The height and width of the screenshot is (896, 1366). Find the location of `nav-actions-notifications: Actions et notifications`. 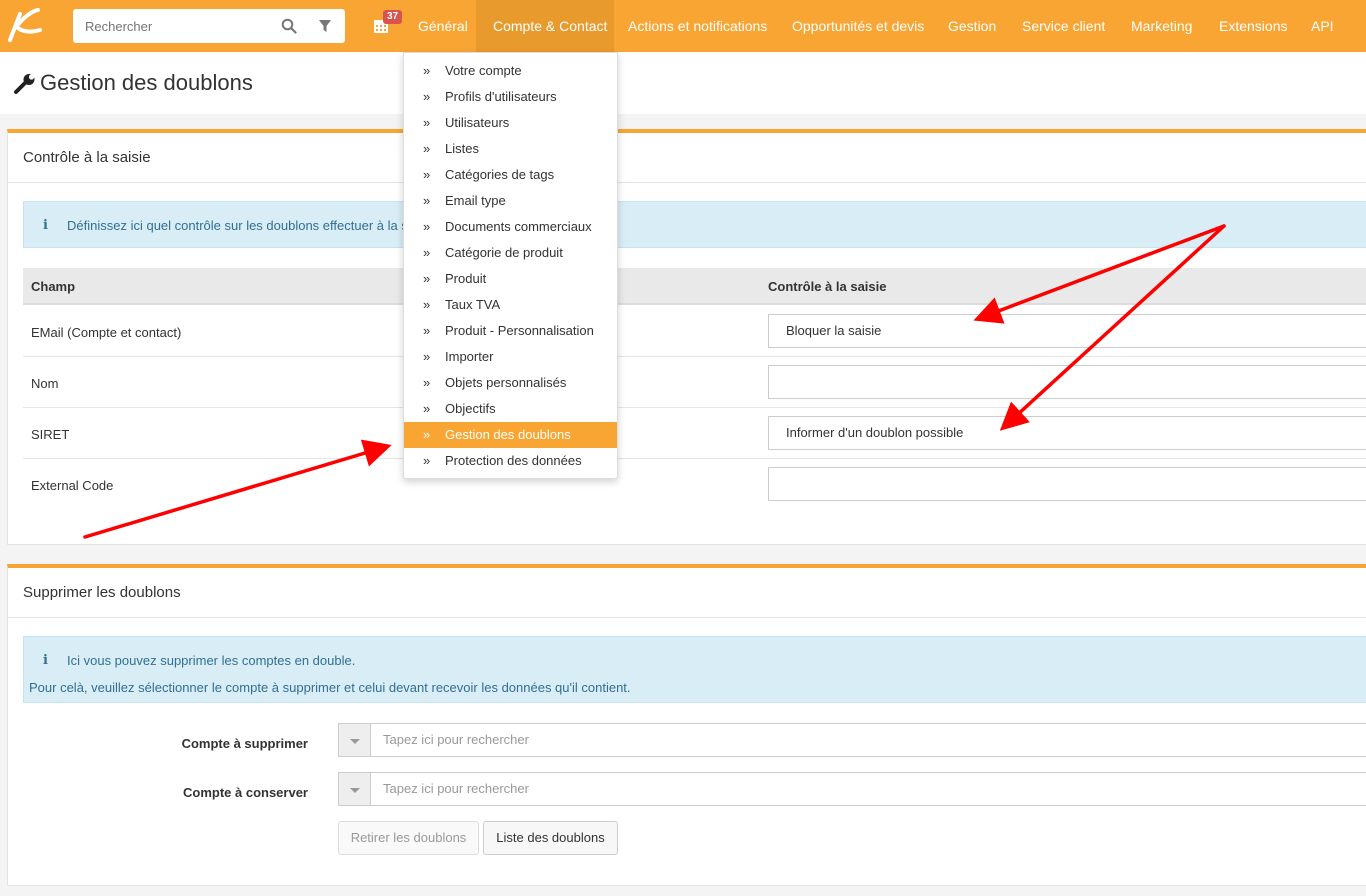

nav-actions-notifications: Actions et notifications is located at coordinates (697, 26).